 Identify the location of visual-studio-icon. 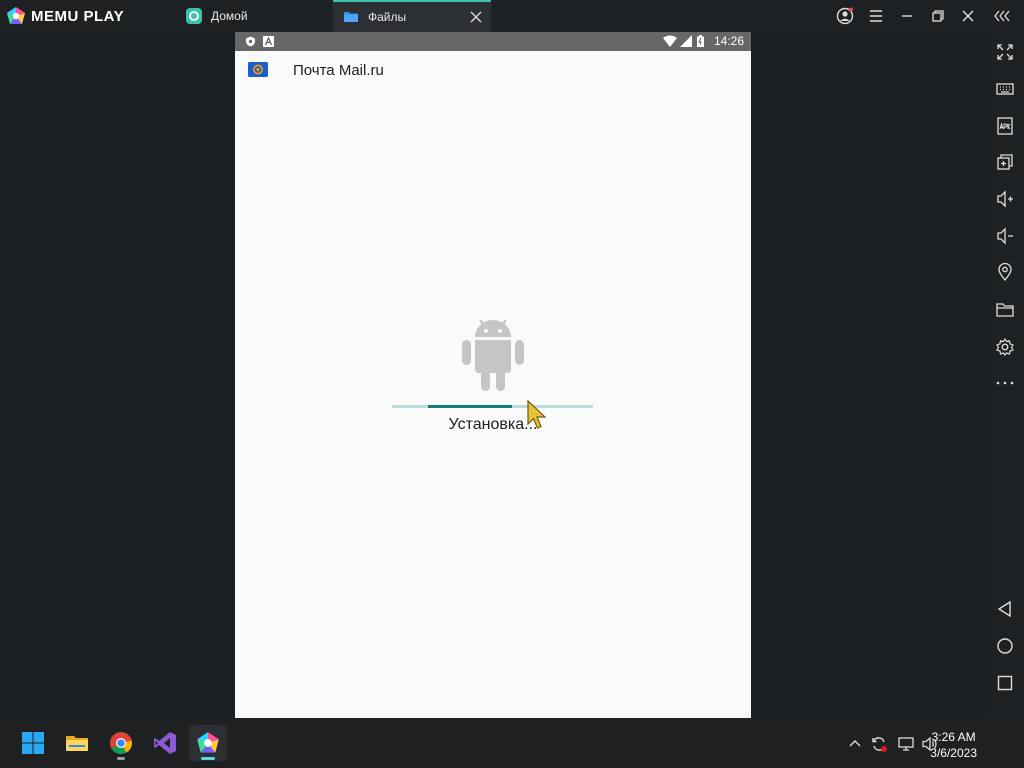
(165, 743).